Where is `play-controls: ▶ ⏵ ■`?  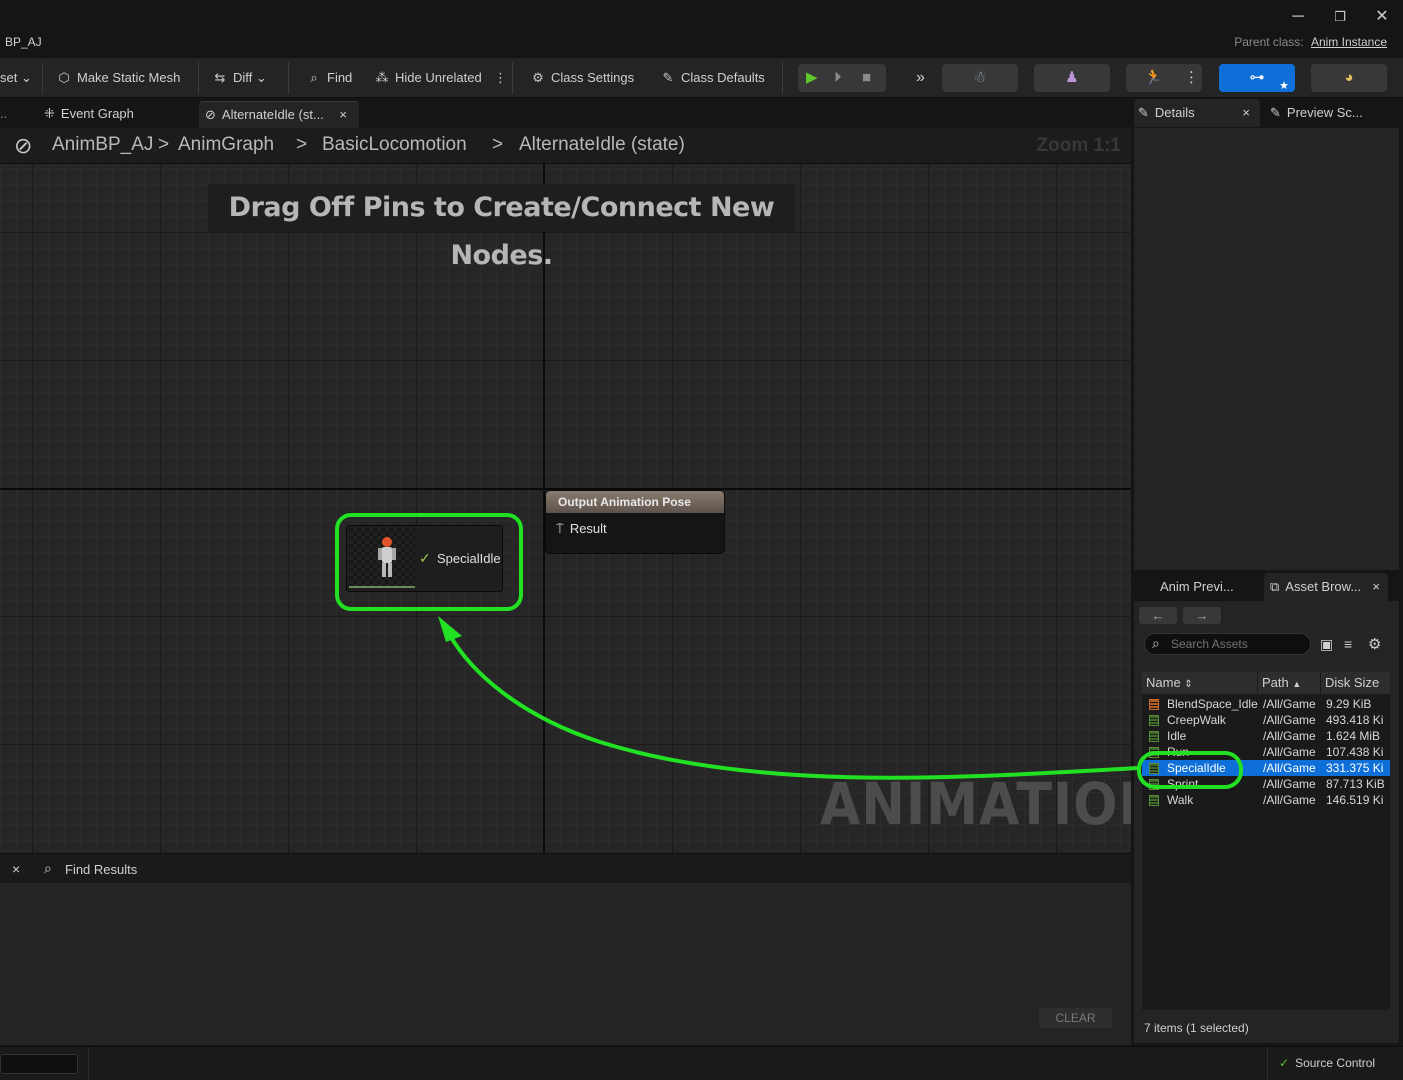 play-controls: ▶ ⏵ ■ is located at coordinates (842, 78).